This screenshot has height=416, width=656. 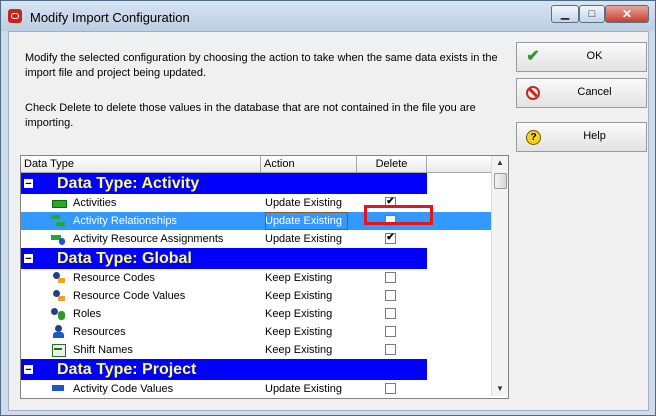 I want to click on column-header-action: Action, so click(x=309, y=164).